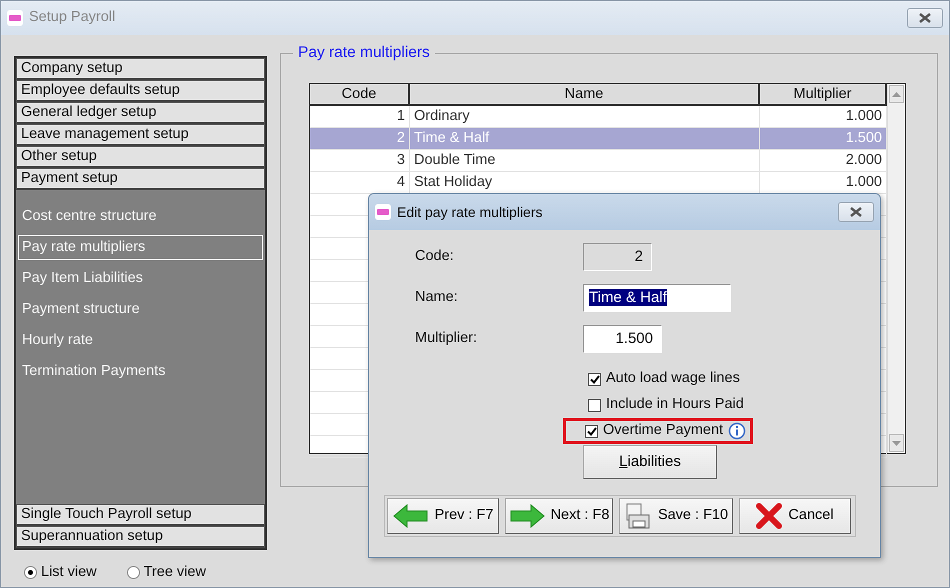 This screenshot has width=950, height=588. What do you see at coordinates (896, 443) in the screenshot?
I see `down-arrow-icon` at bounding box center [896, 443].